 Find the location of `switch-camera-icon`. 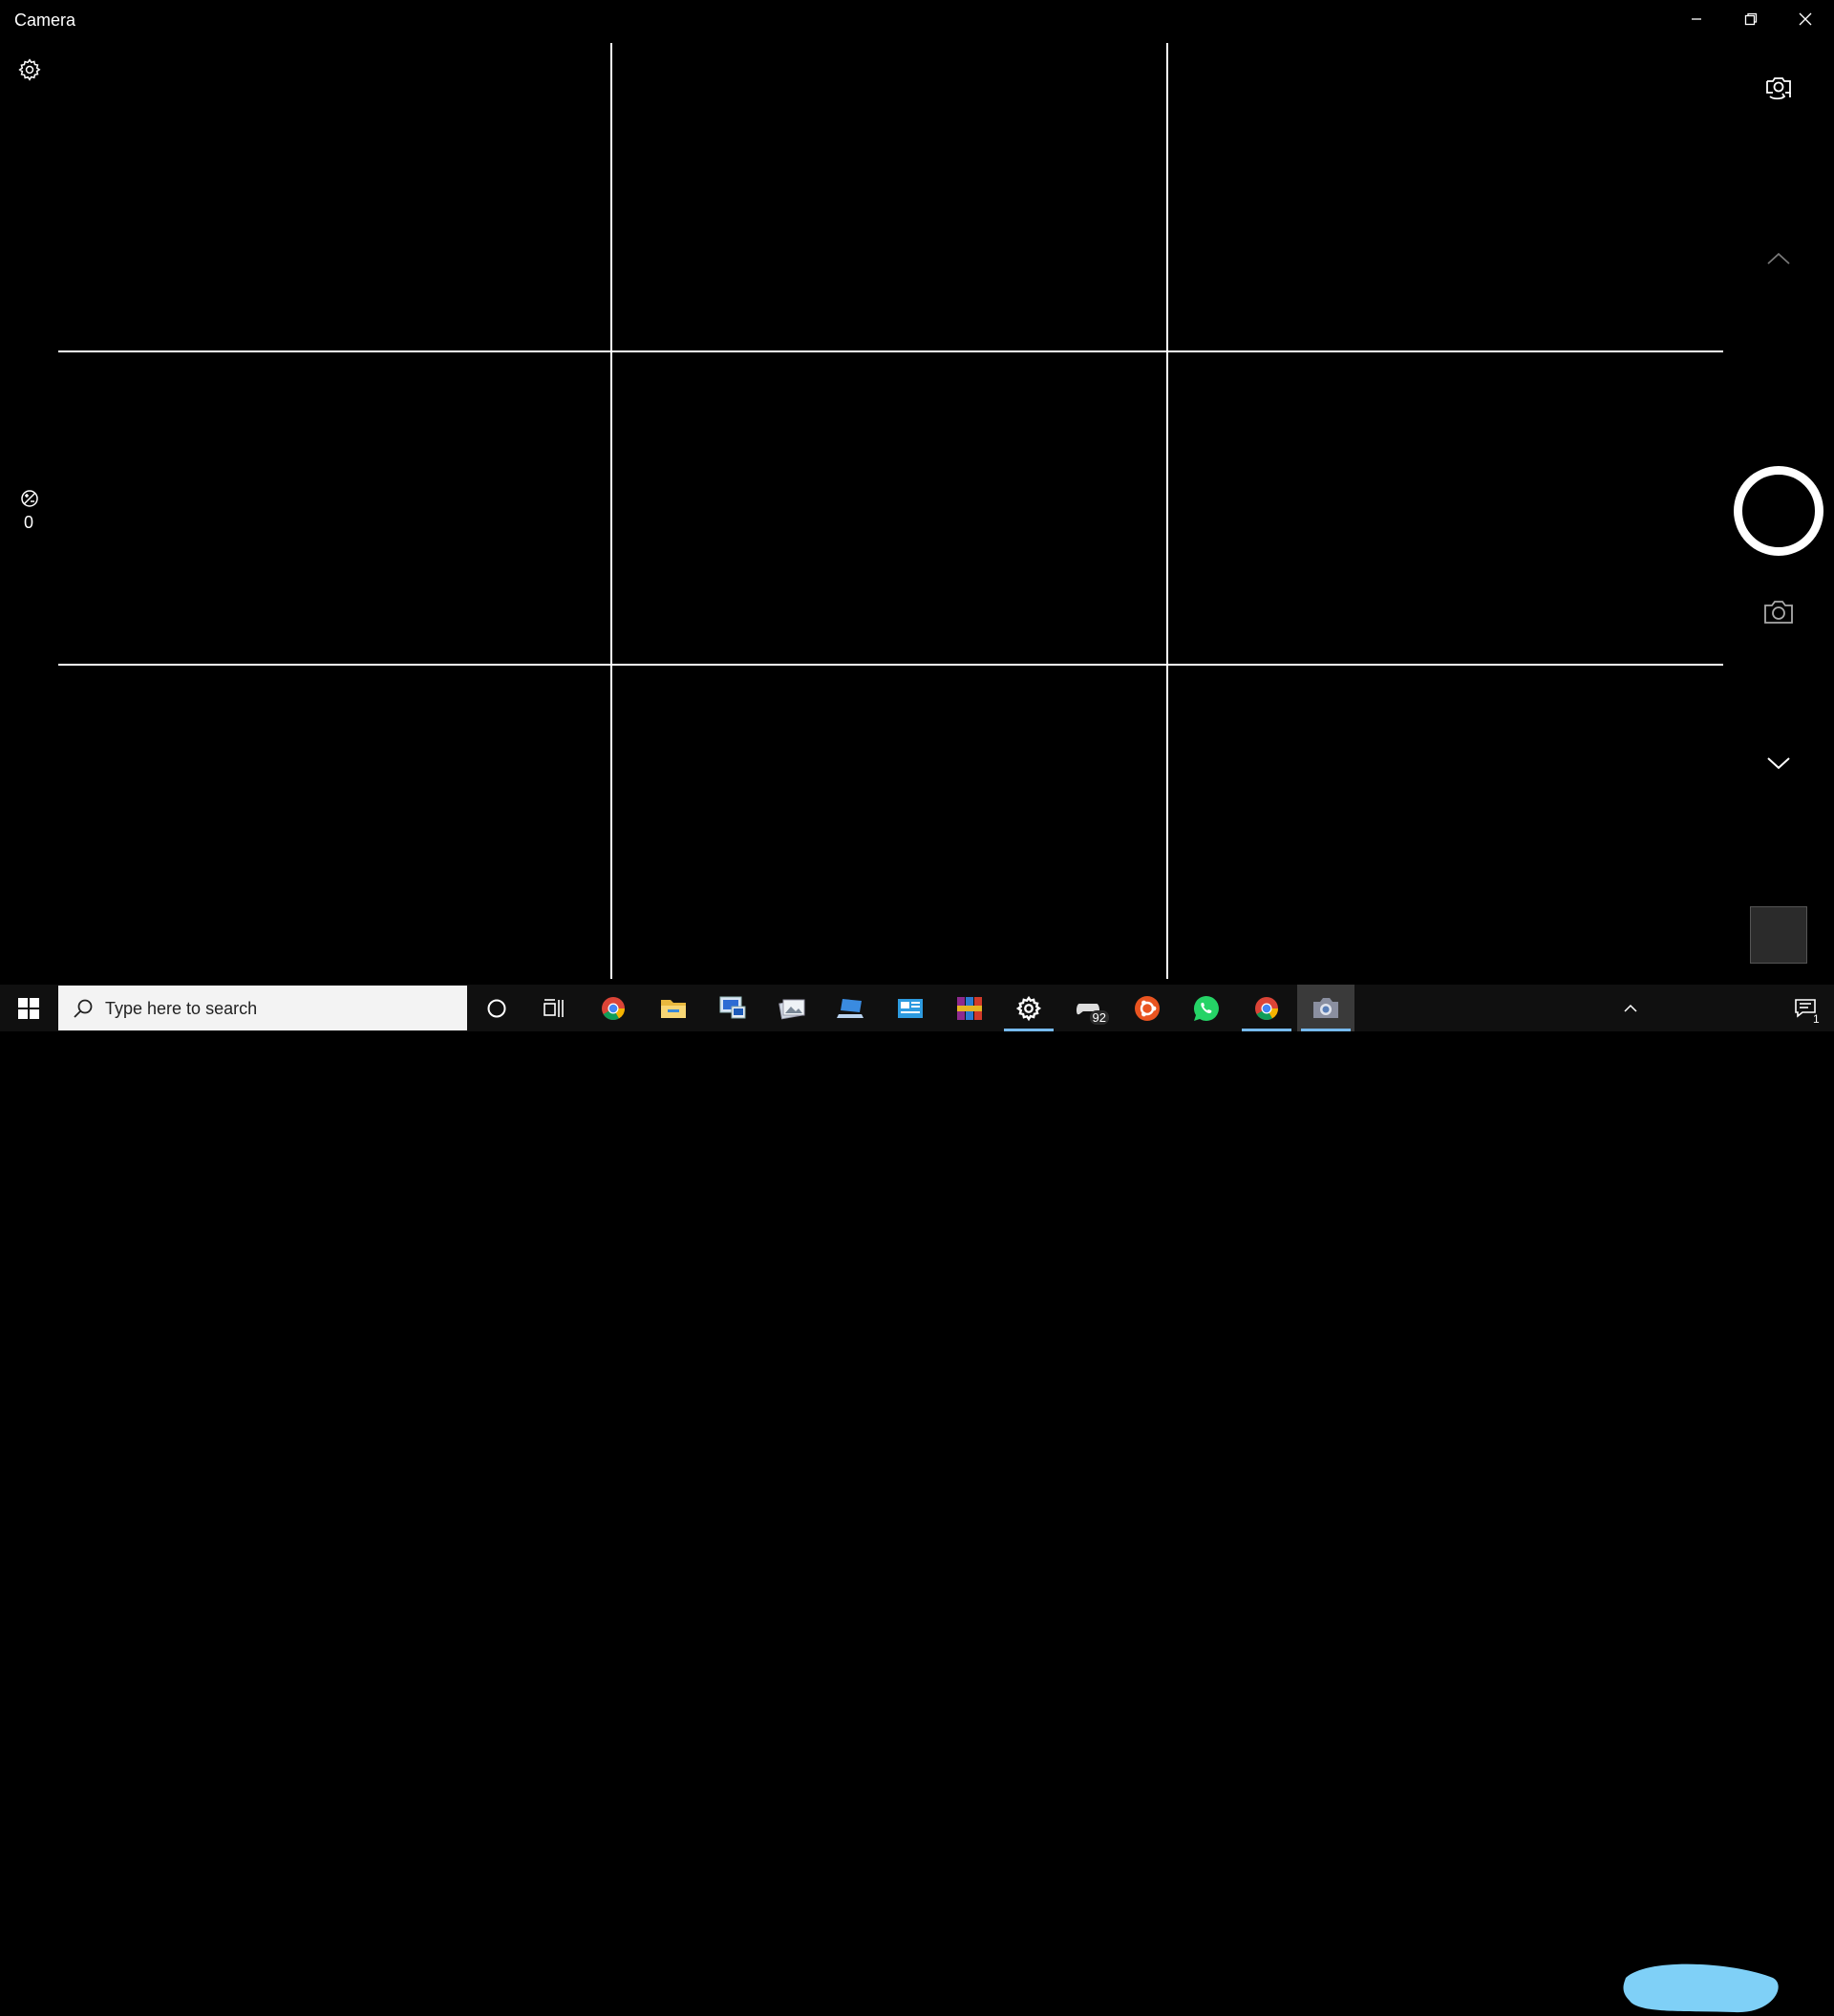

switch-camera-icon is located at coordinates (1779, 88).